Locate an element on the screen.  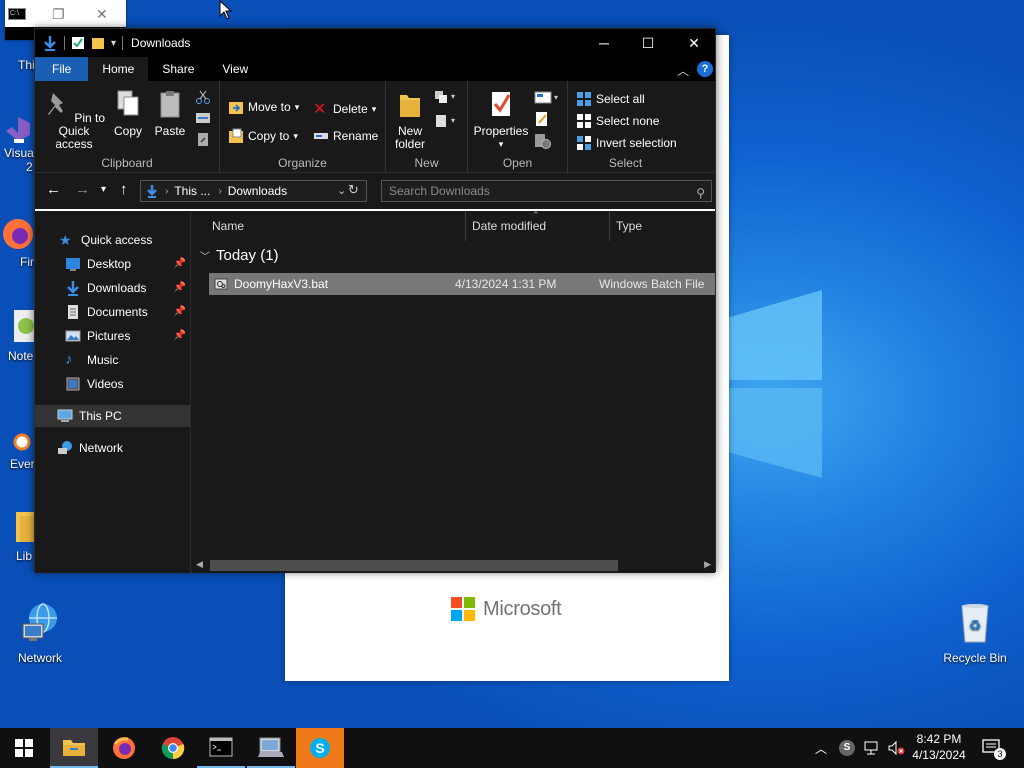
paste-shortcut-icon is located at coordinates (203, 139).